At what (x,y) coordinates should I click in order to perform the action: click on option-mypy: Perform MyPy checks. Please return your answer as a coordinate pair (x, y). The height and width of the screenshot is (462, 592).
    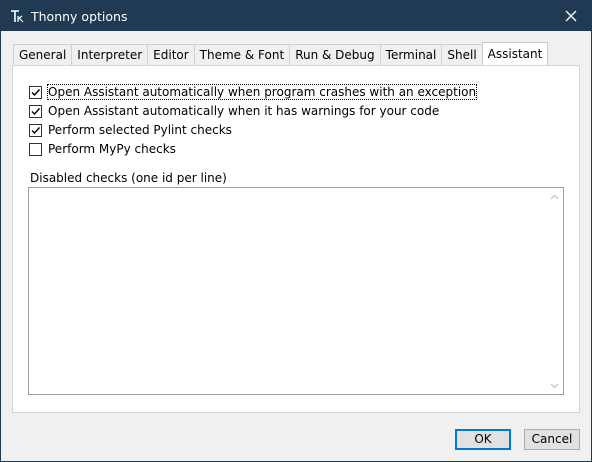
    Looking at the image, I should click on (102, 149).